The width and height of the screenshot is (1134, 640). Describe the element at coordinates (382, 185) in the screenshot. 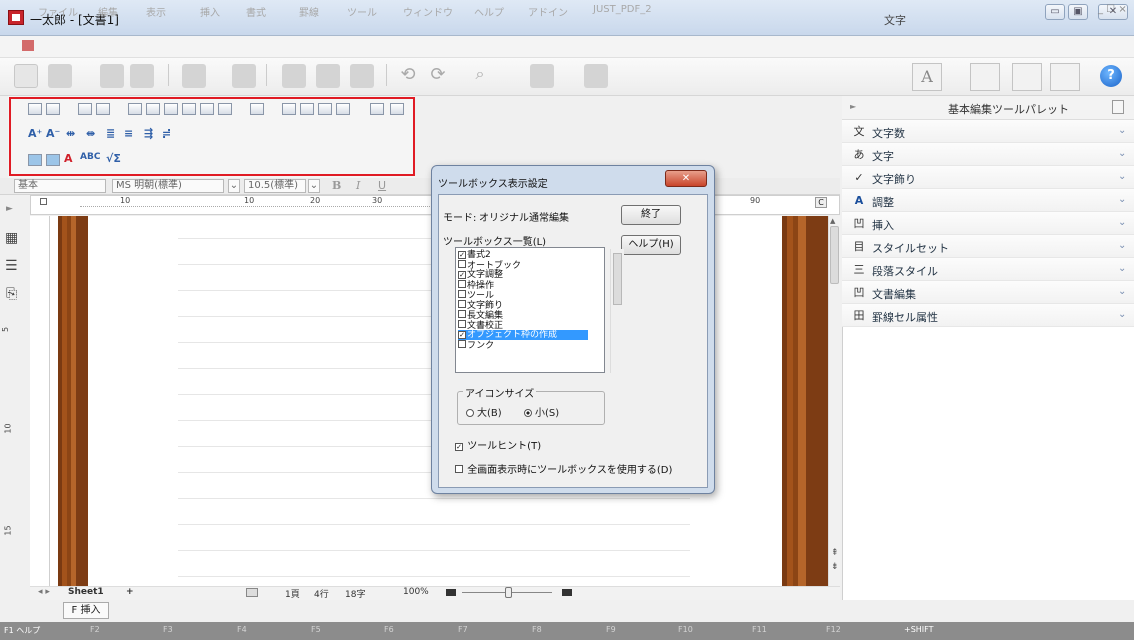

I see `underline-button: U` at that location.